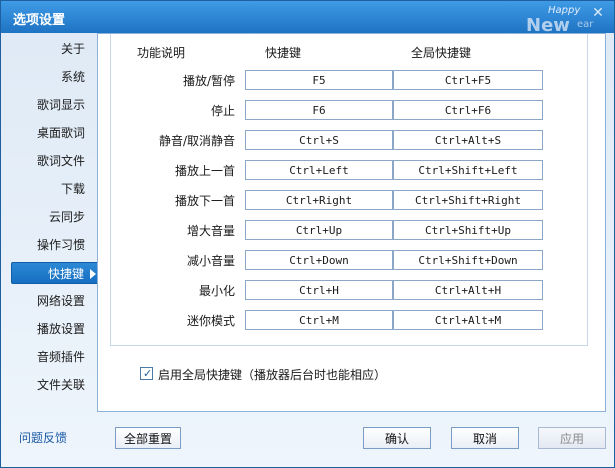 The height and width of the screenshot is (468, 615). Describe the element at coordinates (72, 49) in the screenshot. I see `sidebar-item-label: 关于` at that location.